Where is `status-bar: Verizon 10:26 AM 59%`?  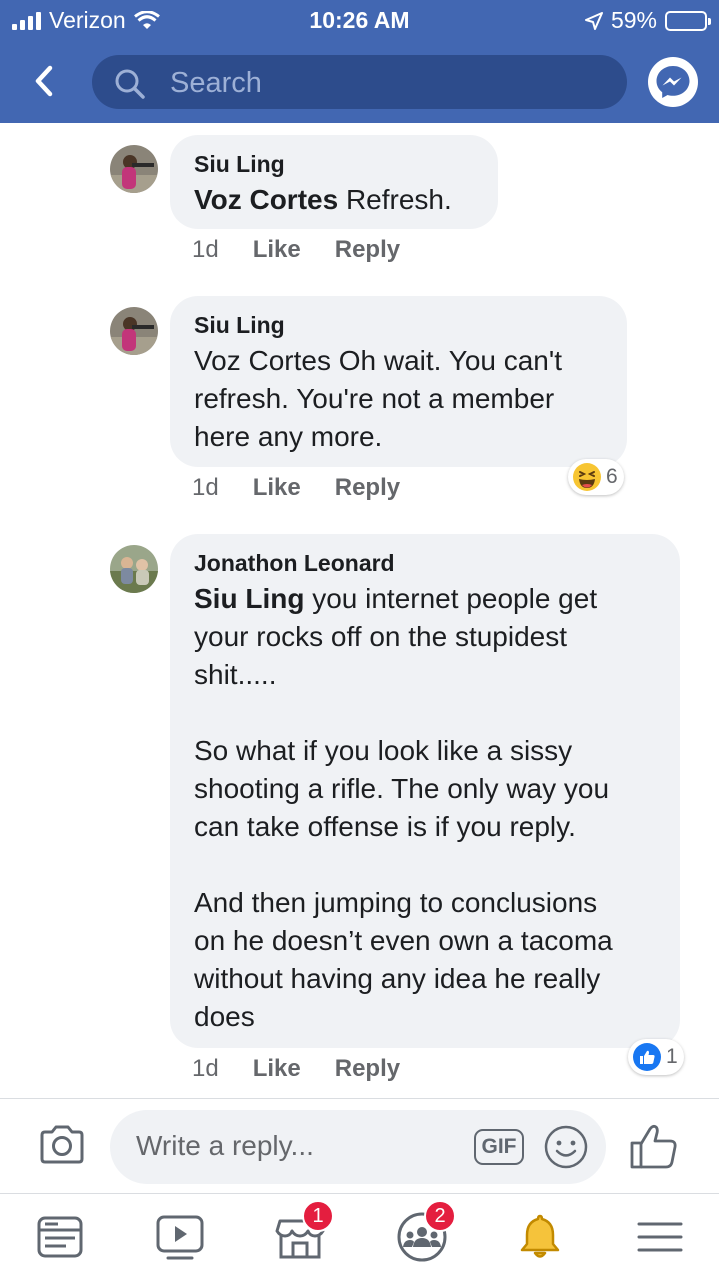
status-bar: Verizon 10:26 AM 59% is located at coordinates (359, 20).